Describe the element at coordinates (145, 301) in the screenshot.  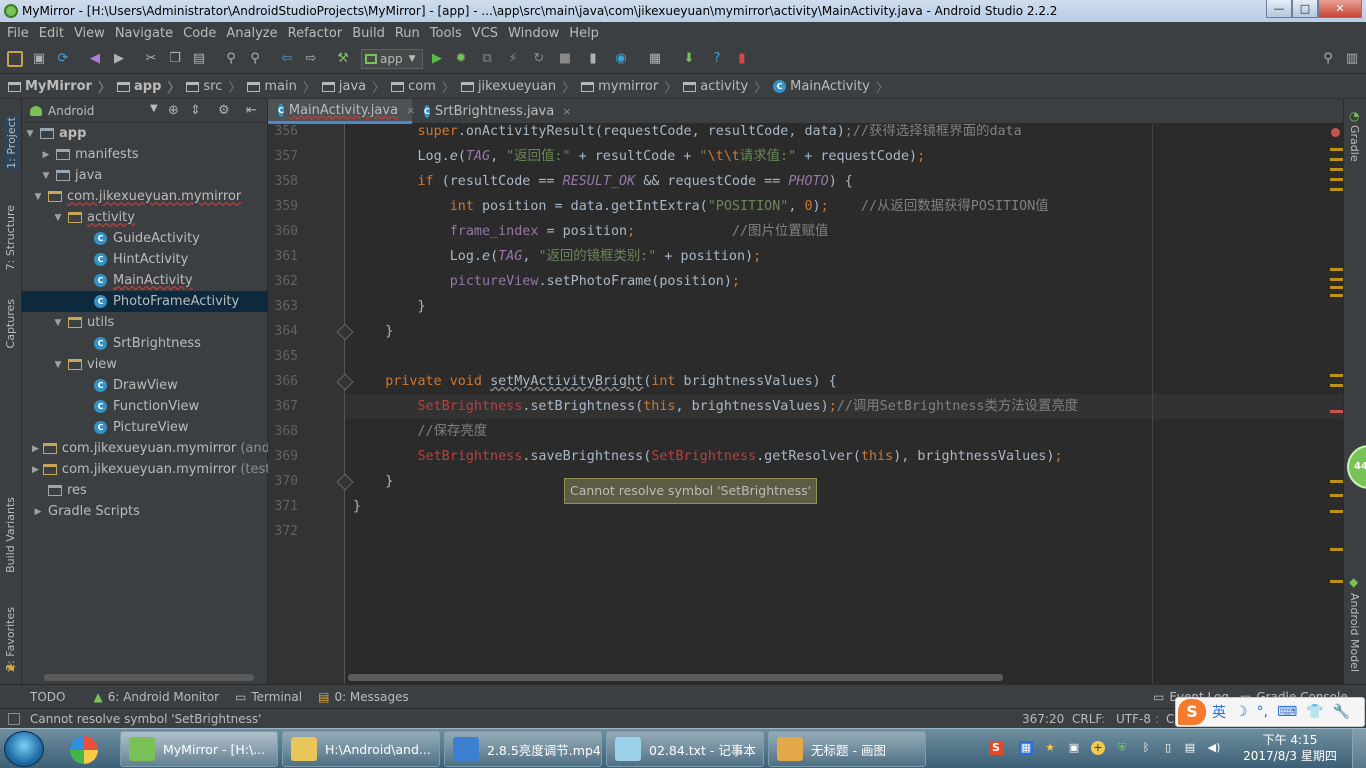
I see `tree-item-photoframeactivity: C PhotoFrameActivity` at that location.